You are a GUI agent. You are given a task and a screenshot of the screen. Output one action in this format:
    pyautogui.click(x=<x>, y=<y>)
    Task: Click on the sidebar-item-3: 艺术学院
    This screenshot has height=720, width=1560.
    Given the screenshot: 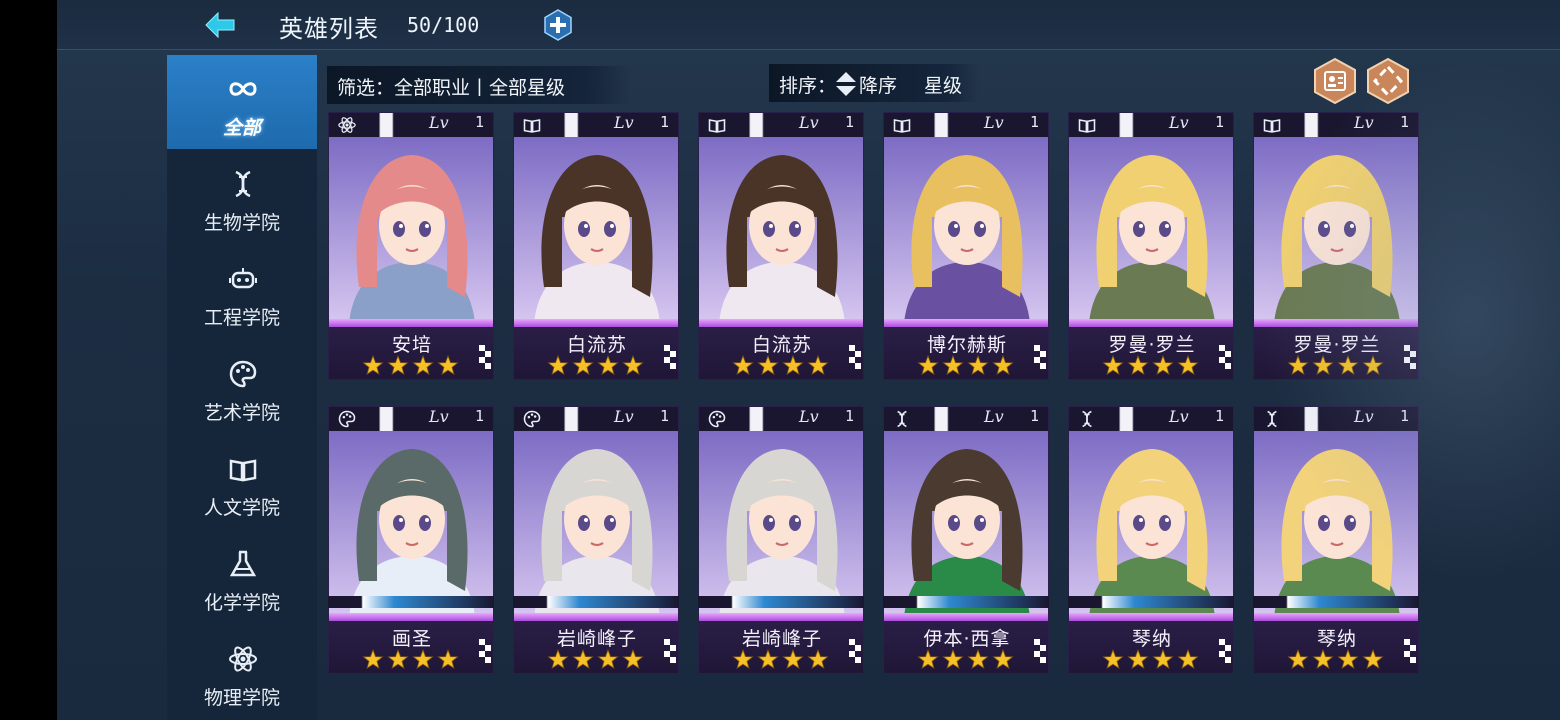 What is the action you would take?
    pyautogui.click(x=242, y=387)
    